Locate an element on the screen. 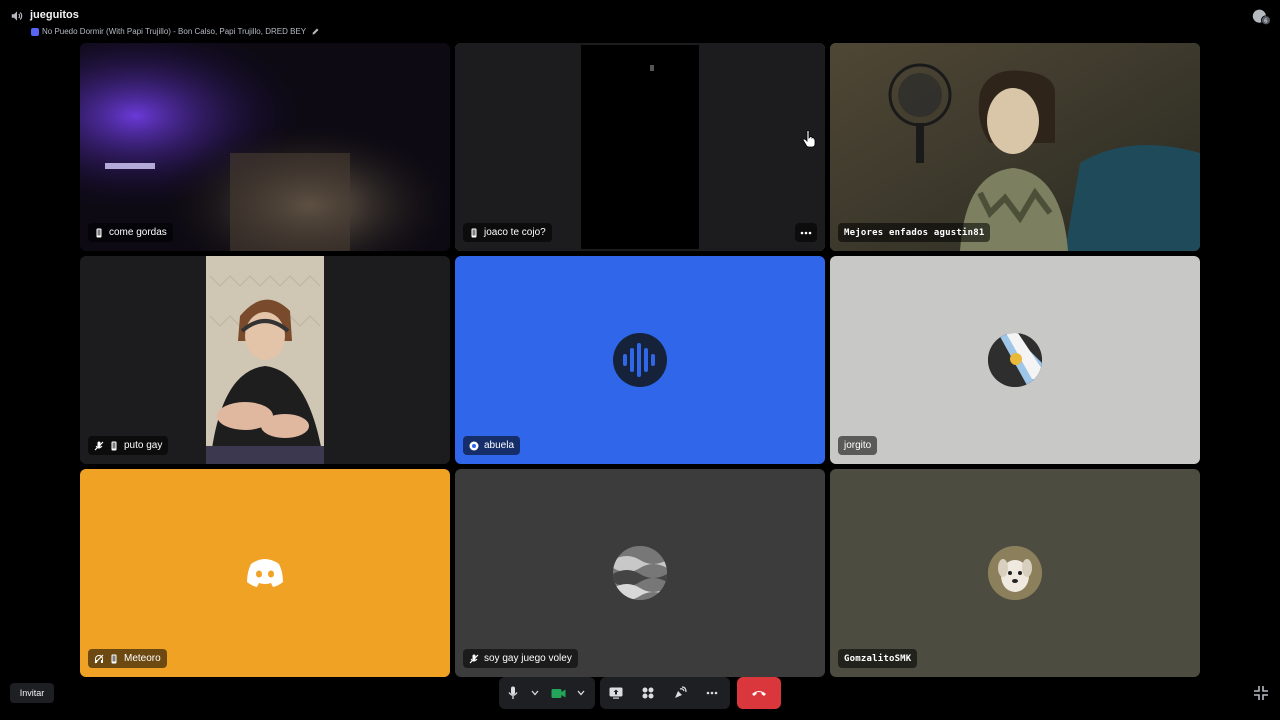  avatar-tile-abuela: abuela is located at coordinates (640, 360).